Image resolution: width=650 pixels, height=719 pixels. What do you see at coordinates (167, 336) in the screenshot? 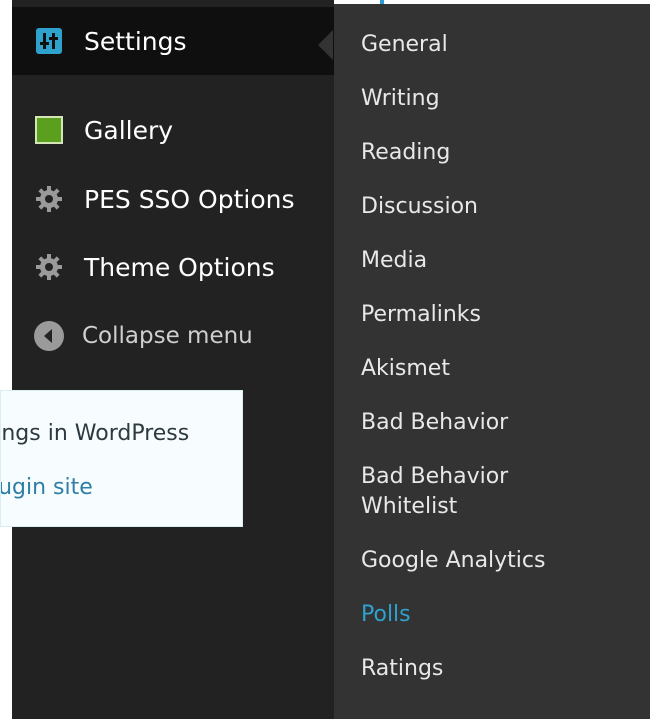
I see `collapse-menu-label: Collapse menu` at bounding box center [167, 336].